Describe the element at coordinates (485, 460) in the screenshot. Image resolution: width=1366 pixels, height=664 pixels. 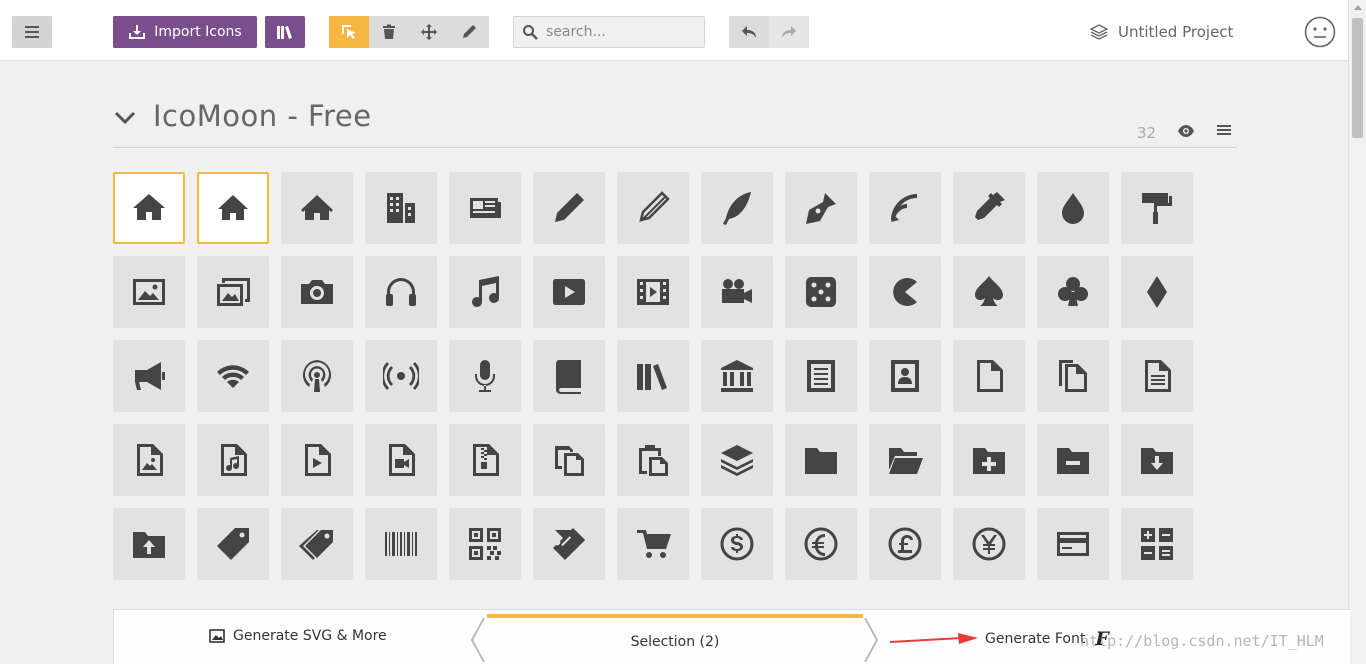
I see `icon-tile-file-zip` at that location.